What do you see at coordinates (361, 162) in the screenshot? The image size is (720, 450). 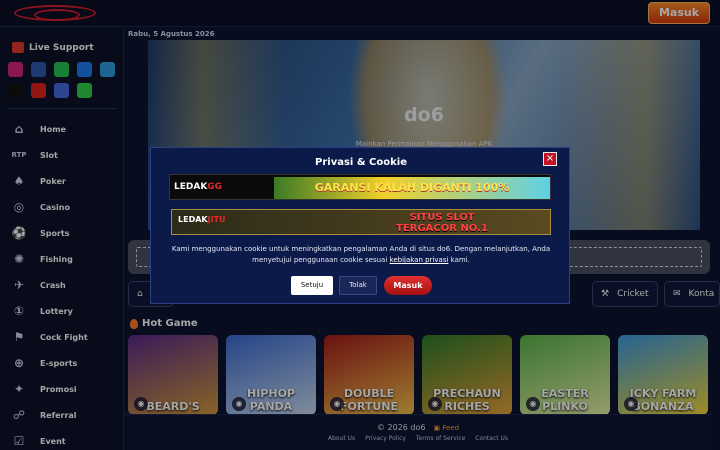 I see `modal-title: Privasi & Cookie` at bounding box center [361, 162].